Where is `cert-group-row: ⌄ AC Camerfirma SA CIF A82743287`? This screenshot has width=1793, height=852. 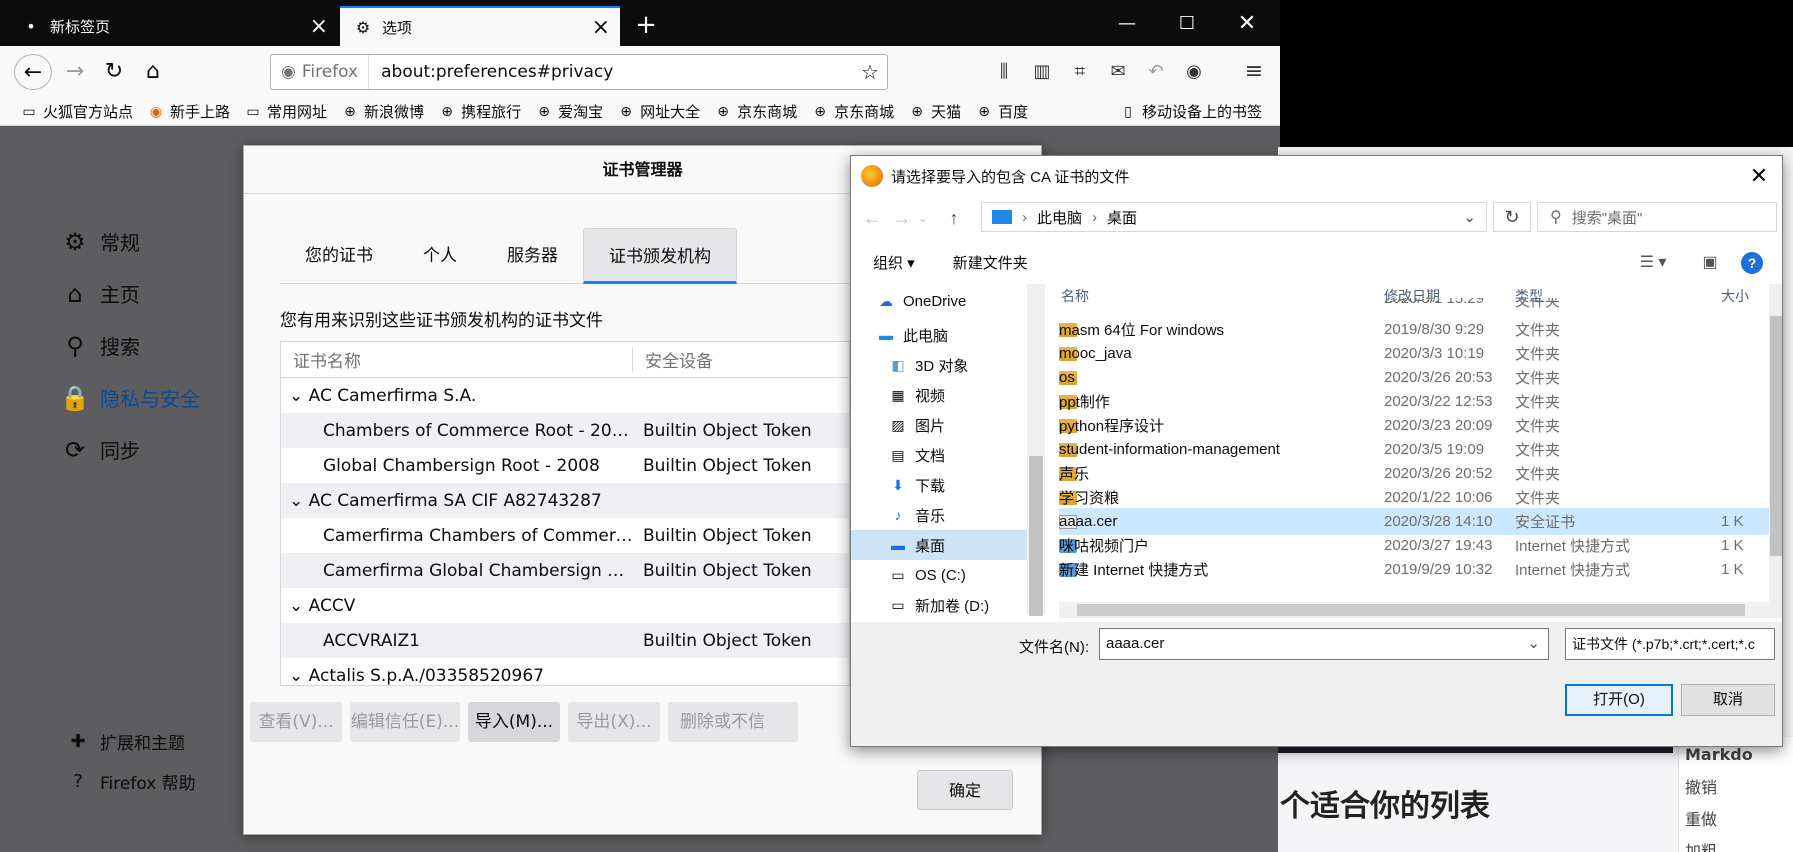
cert-group-row: ⌄ AC Camerfirma SA CIF A82743287 is located at coordinates (565, 500).